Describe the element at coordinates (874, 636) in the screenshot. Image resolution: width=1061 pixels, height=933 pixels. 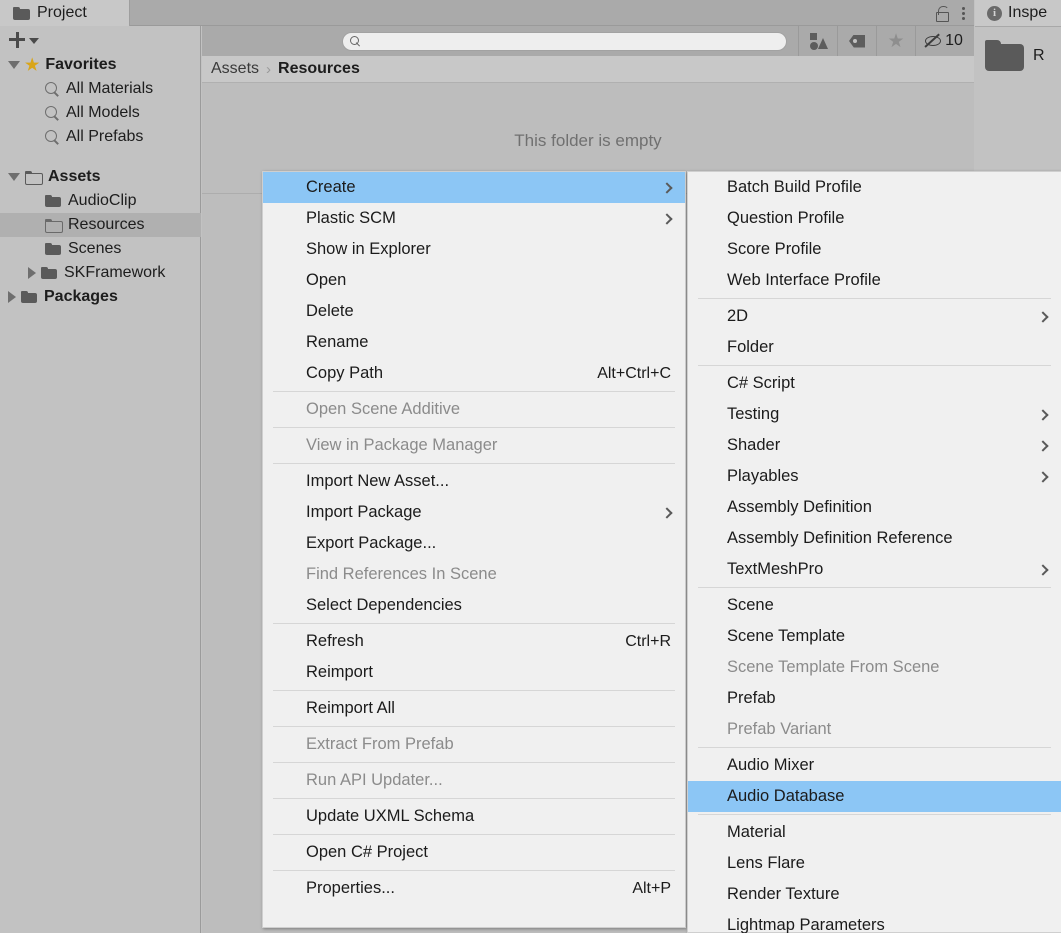
I see `create-item-scene-template: Scene Template` at that location.